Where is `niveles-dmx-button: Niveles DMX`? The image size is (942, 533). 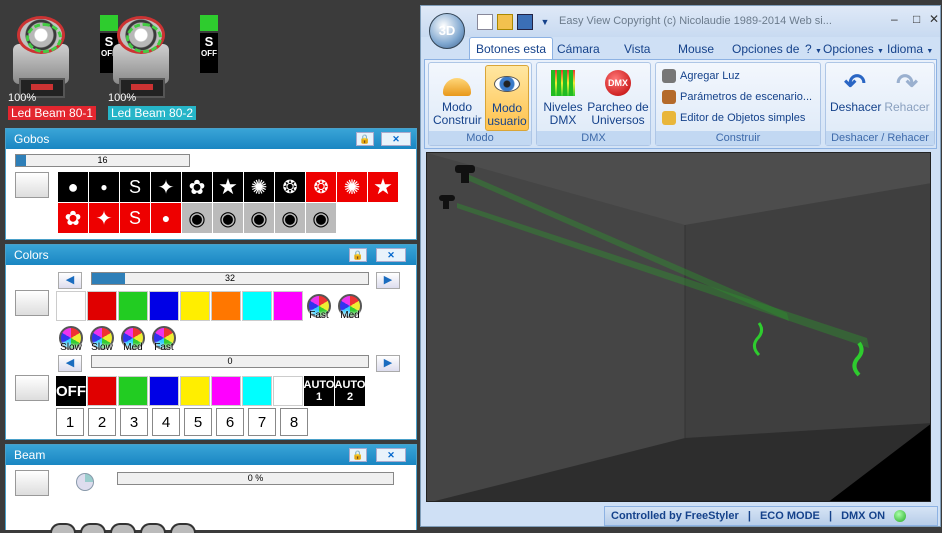 niveles-dmx-button: Niveles DMX is located at coordinates (563, 96).